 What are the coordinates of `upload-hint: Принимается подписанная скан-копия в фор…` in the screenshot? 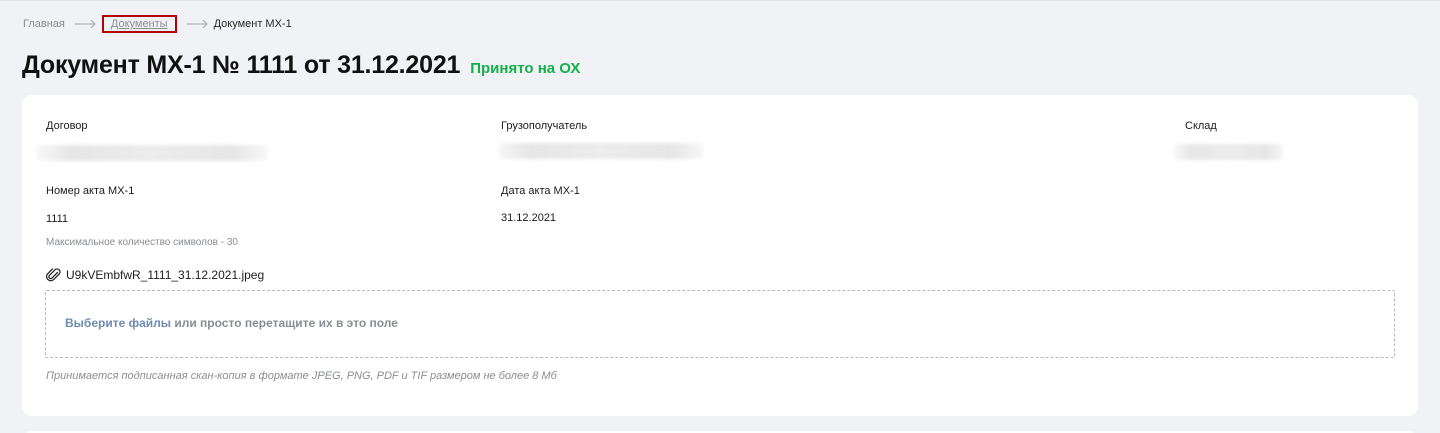 It's located at (301, 376).